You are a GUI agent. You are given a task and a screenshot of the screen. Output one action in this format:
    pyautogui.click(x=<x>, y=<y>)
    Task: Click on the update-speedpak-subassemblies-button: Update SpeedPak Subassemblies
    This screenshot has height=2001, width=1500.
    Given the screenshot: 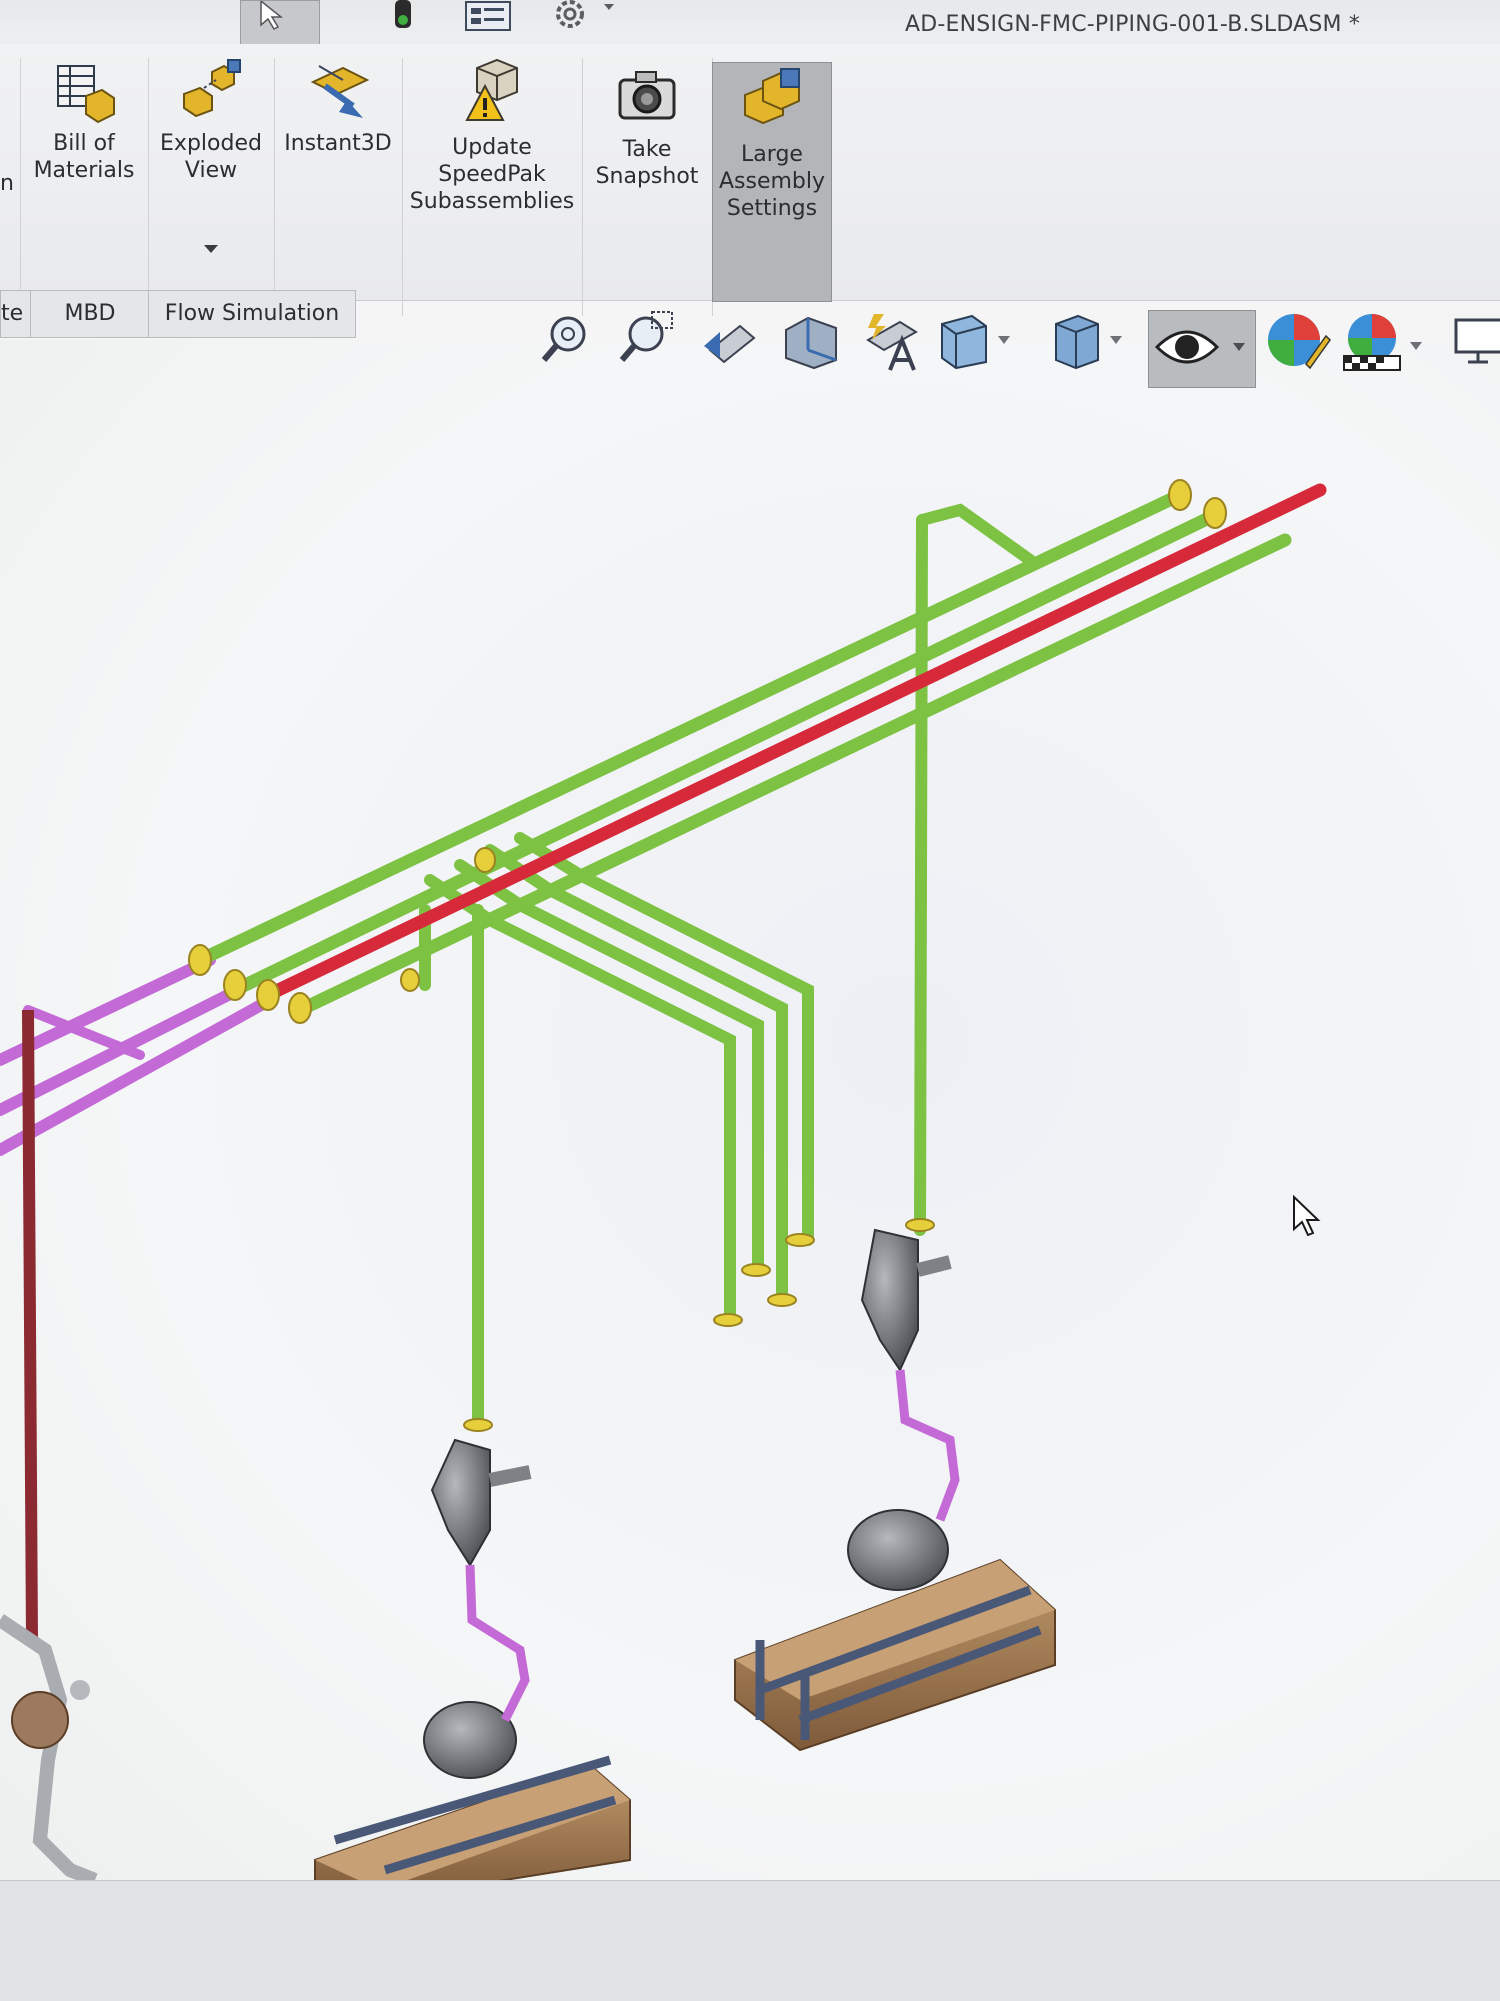 What is the action you would take?
    pyautogui.click(x=492, y=187)
    